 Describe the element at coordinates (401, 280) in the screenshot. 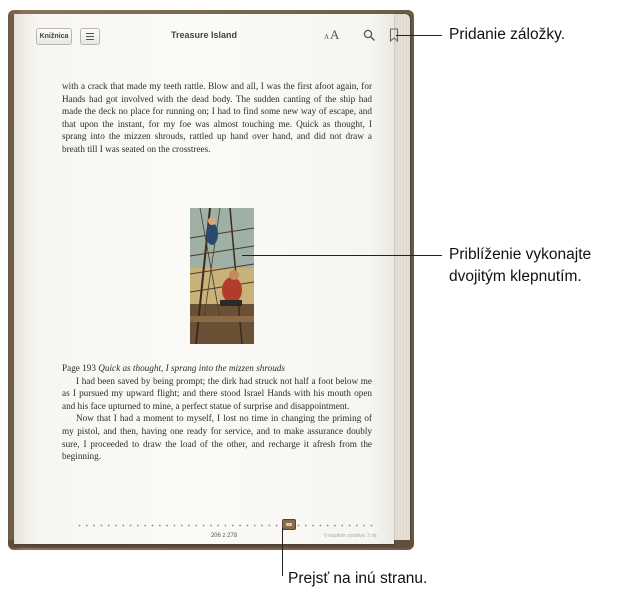

I see `page-edges` at that location.